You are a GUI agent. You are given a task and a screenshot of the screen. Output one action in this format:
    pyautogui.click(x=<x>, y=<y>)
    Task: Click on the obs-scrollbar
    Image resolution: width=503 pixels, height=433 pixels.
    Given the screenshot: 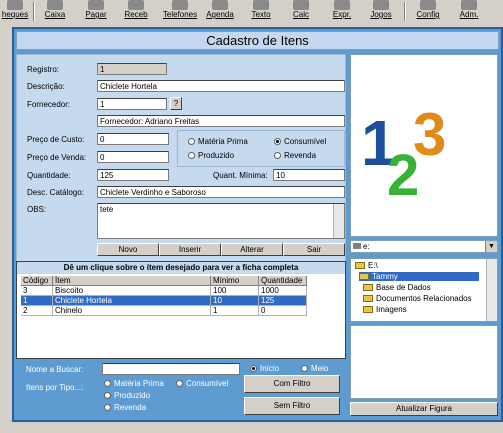 What is the action you would take?
    pyautogui.click(x=338, y=221)
    